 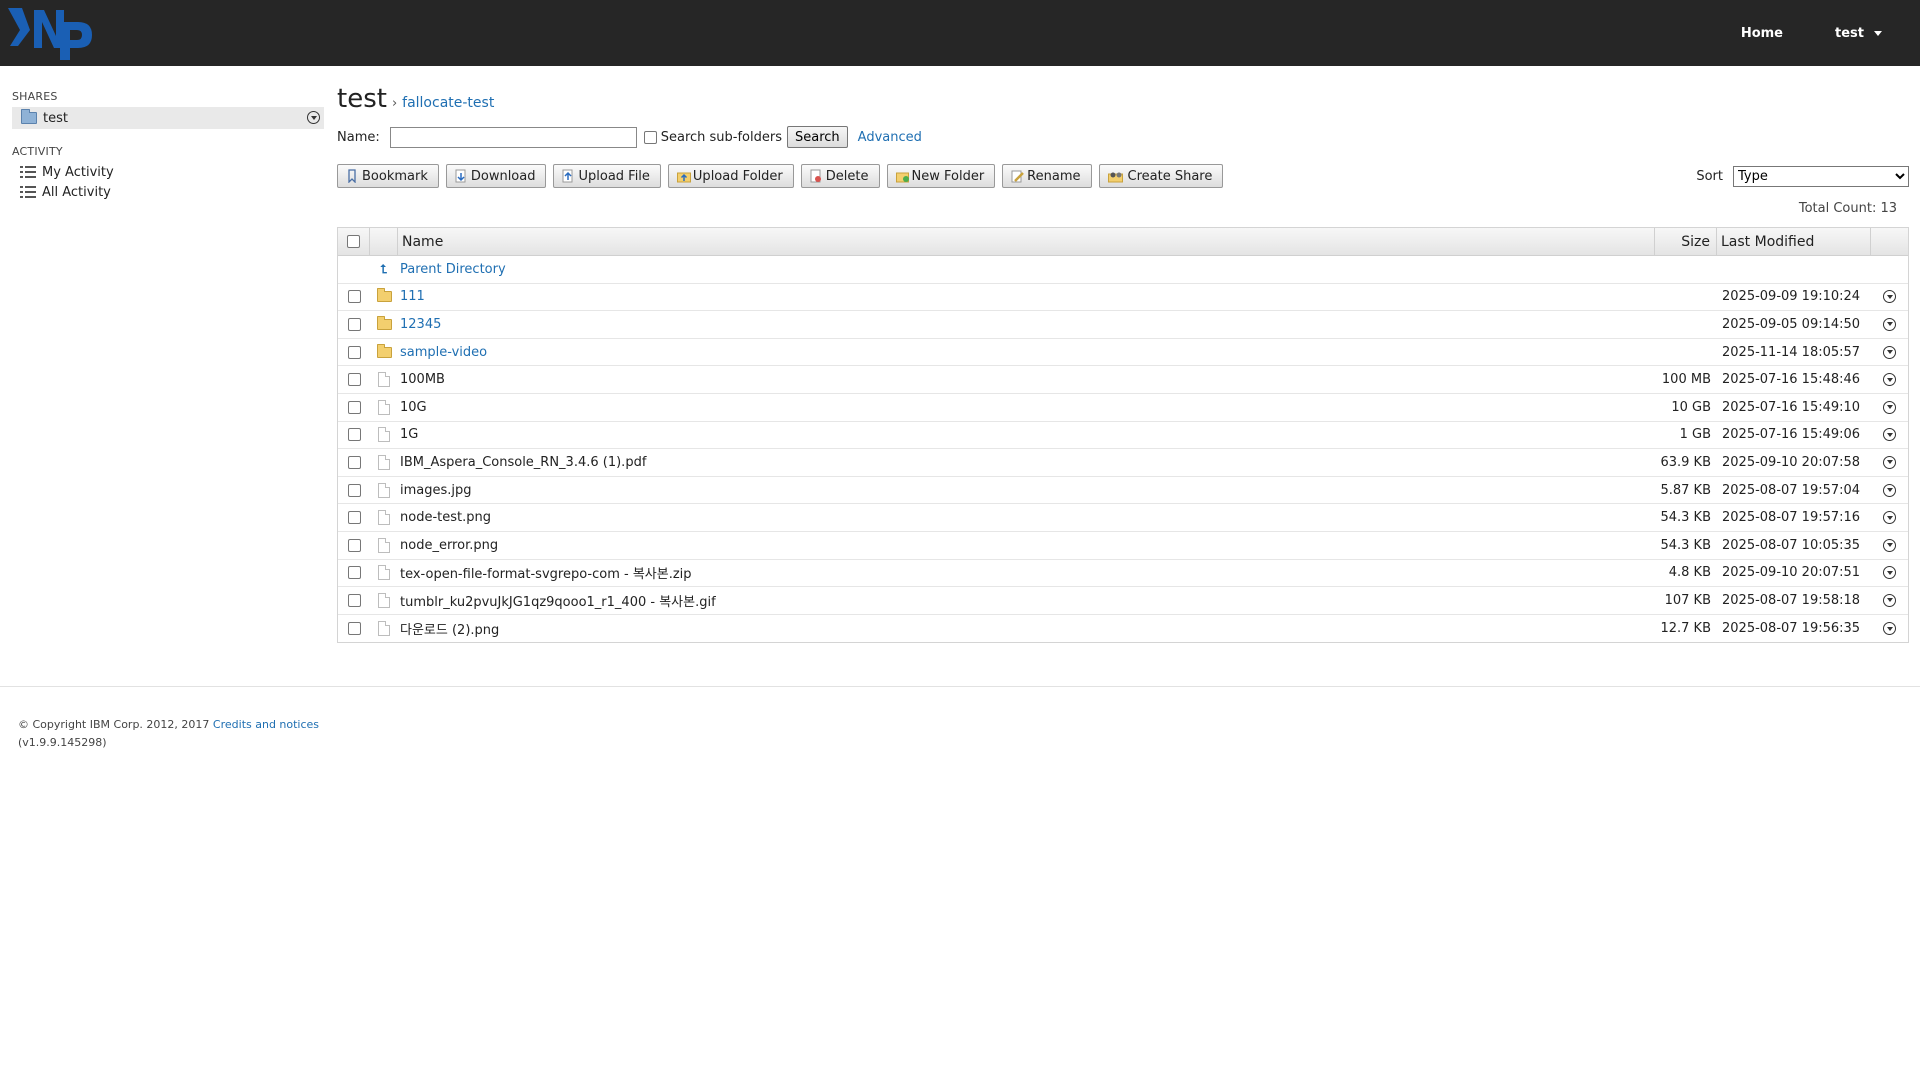 What do you see at coordinates (1685, 490) in the screenshot?
I see `row-size: 5.87 KB` at bounding box center [1685, 490].